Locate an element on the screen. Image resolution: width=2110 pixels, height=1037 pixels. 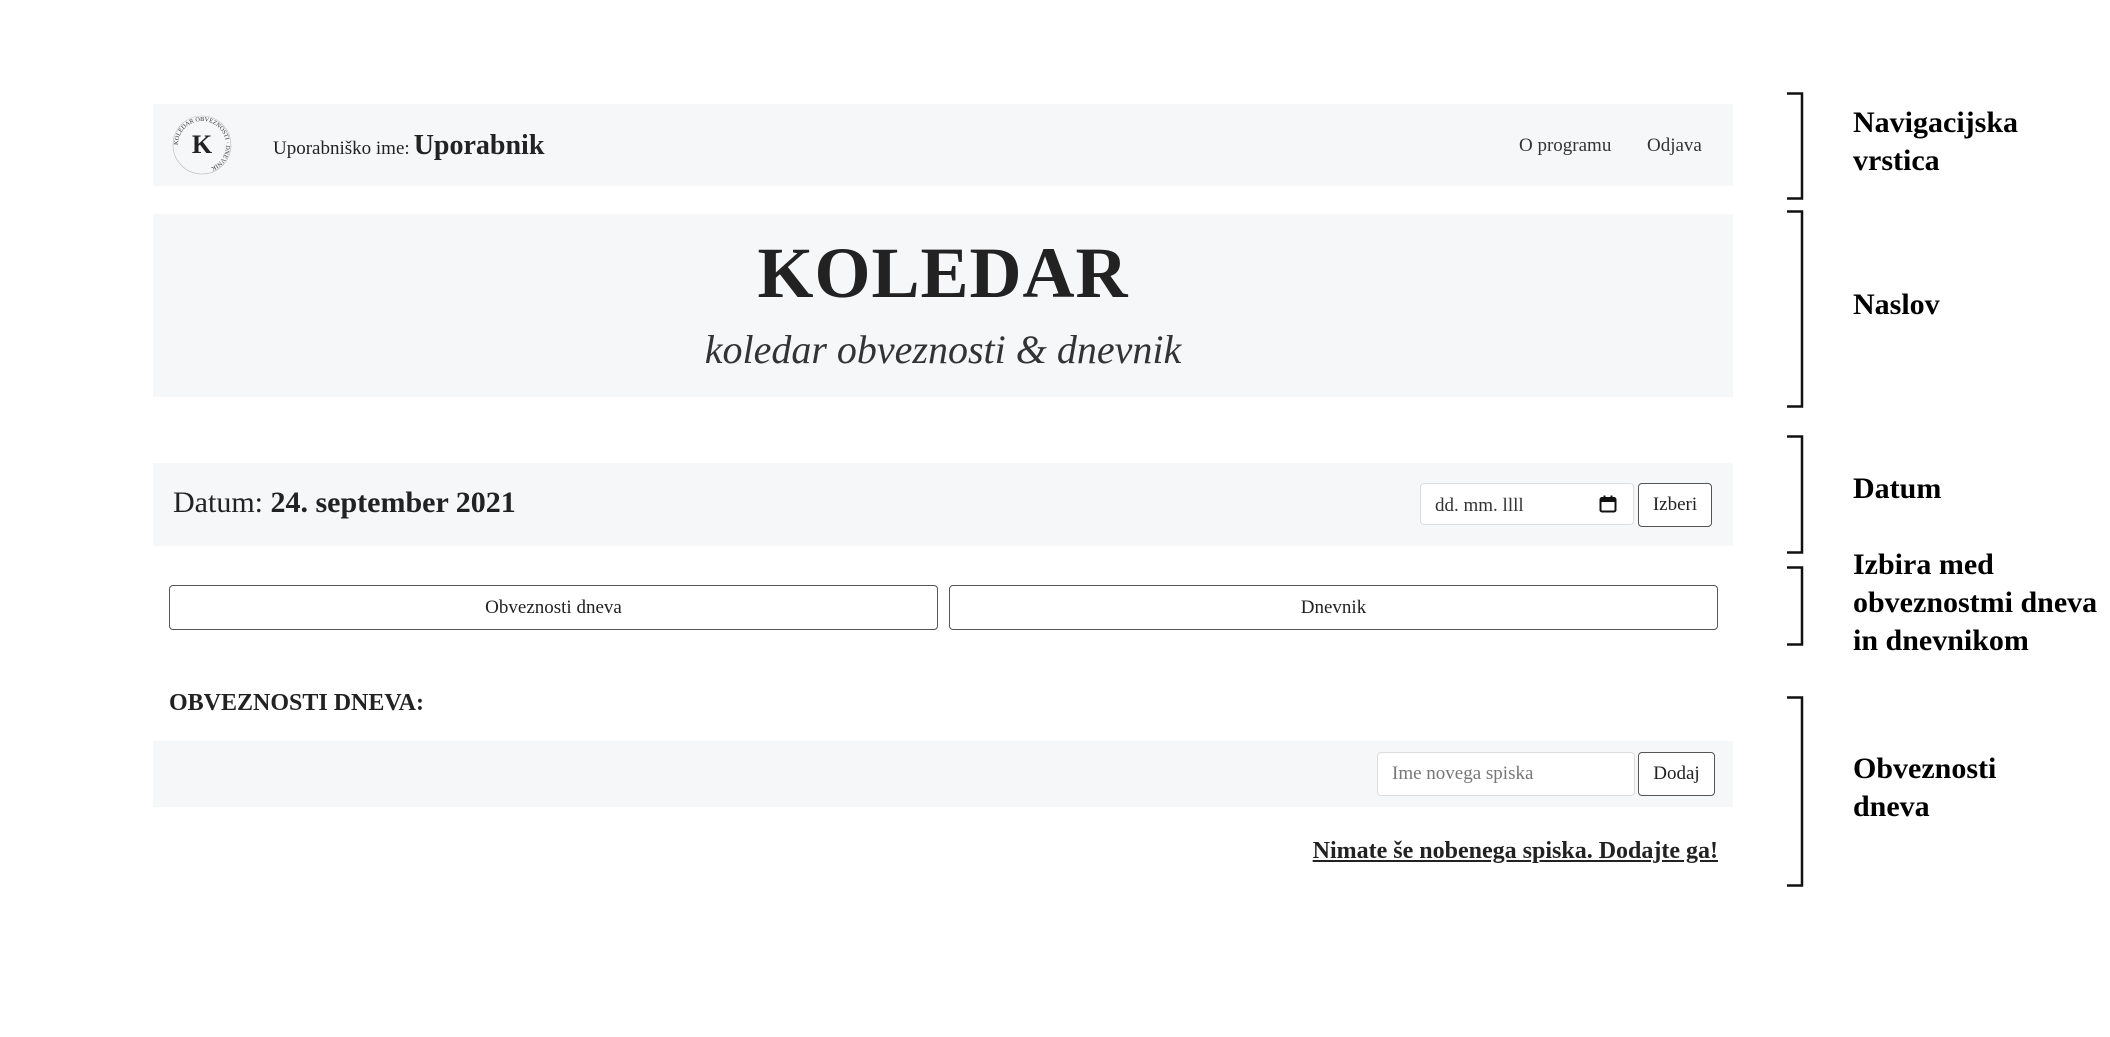
username-label: Uporabniško ime: is located at coordinates (341, 148).